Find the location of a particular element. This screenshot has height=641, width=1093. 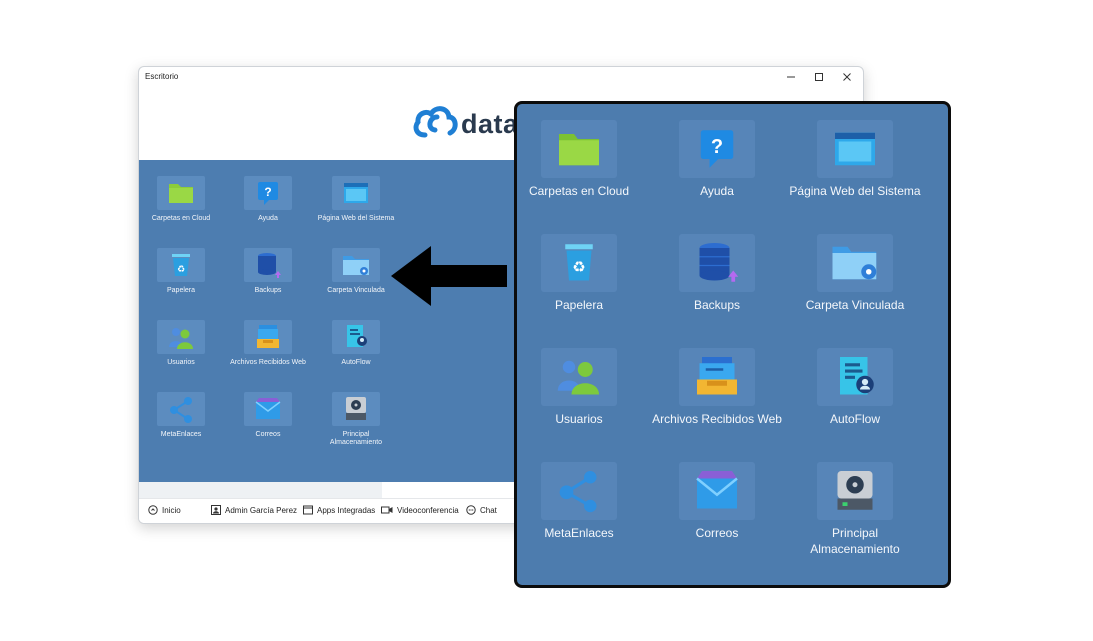

small-icon-ayuda: ? is located at coordinates (268, 193).